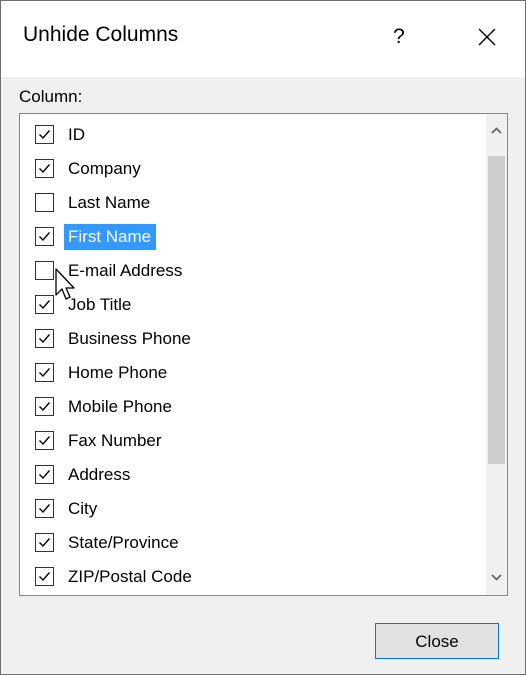 This screenshot has height=675, width=526. Describe the element at coordinates (99, 474) in the screenshot. I see `column-item-label: Address` at that location.